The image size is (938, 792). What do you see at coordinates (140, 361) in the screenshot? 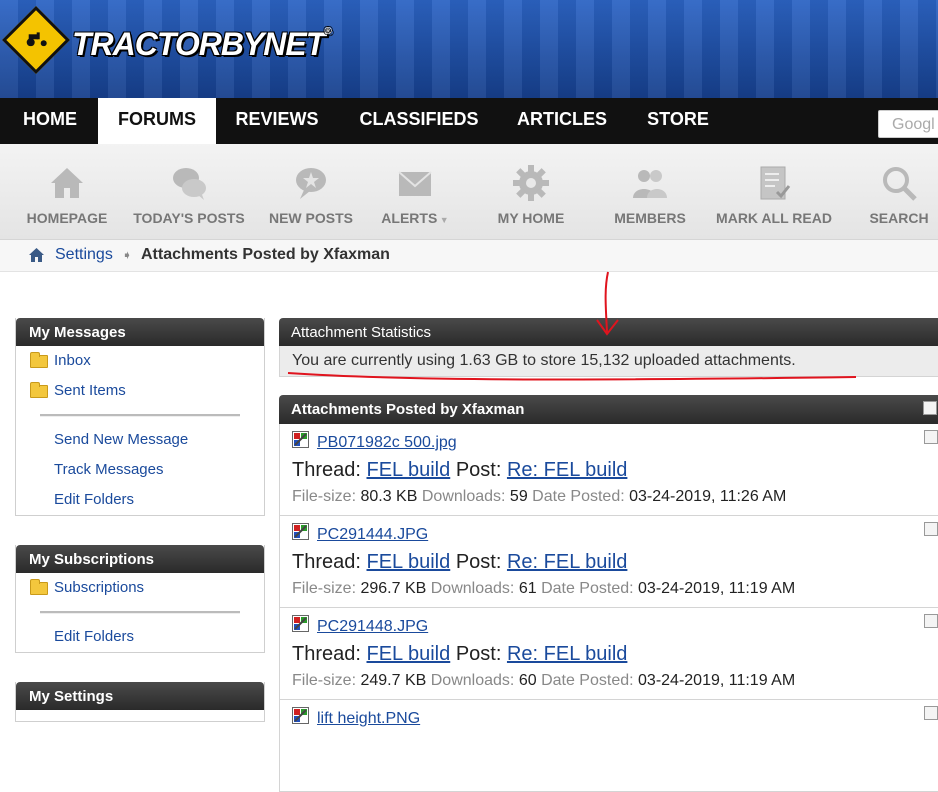
I see `sidebar-item-inbox: Inbox` at bounding box center [140, 361].